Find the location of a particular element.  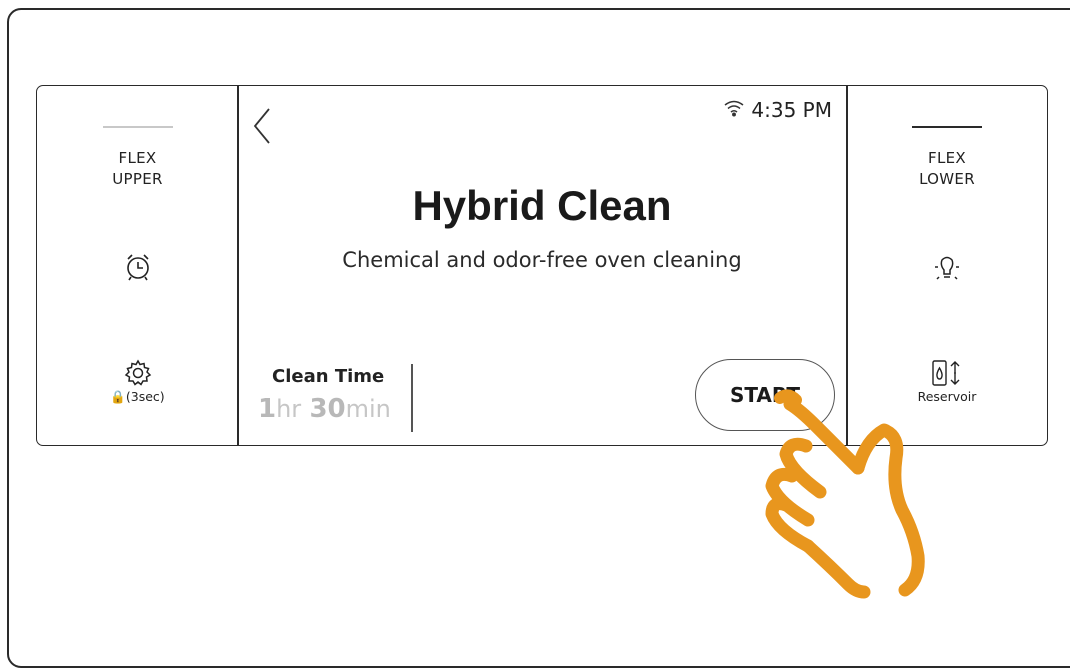

page-title: Hybrid Clean is located at coordinates (542, 205).